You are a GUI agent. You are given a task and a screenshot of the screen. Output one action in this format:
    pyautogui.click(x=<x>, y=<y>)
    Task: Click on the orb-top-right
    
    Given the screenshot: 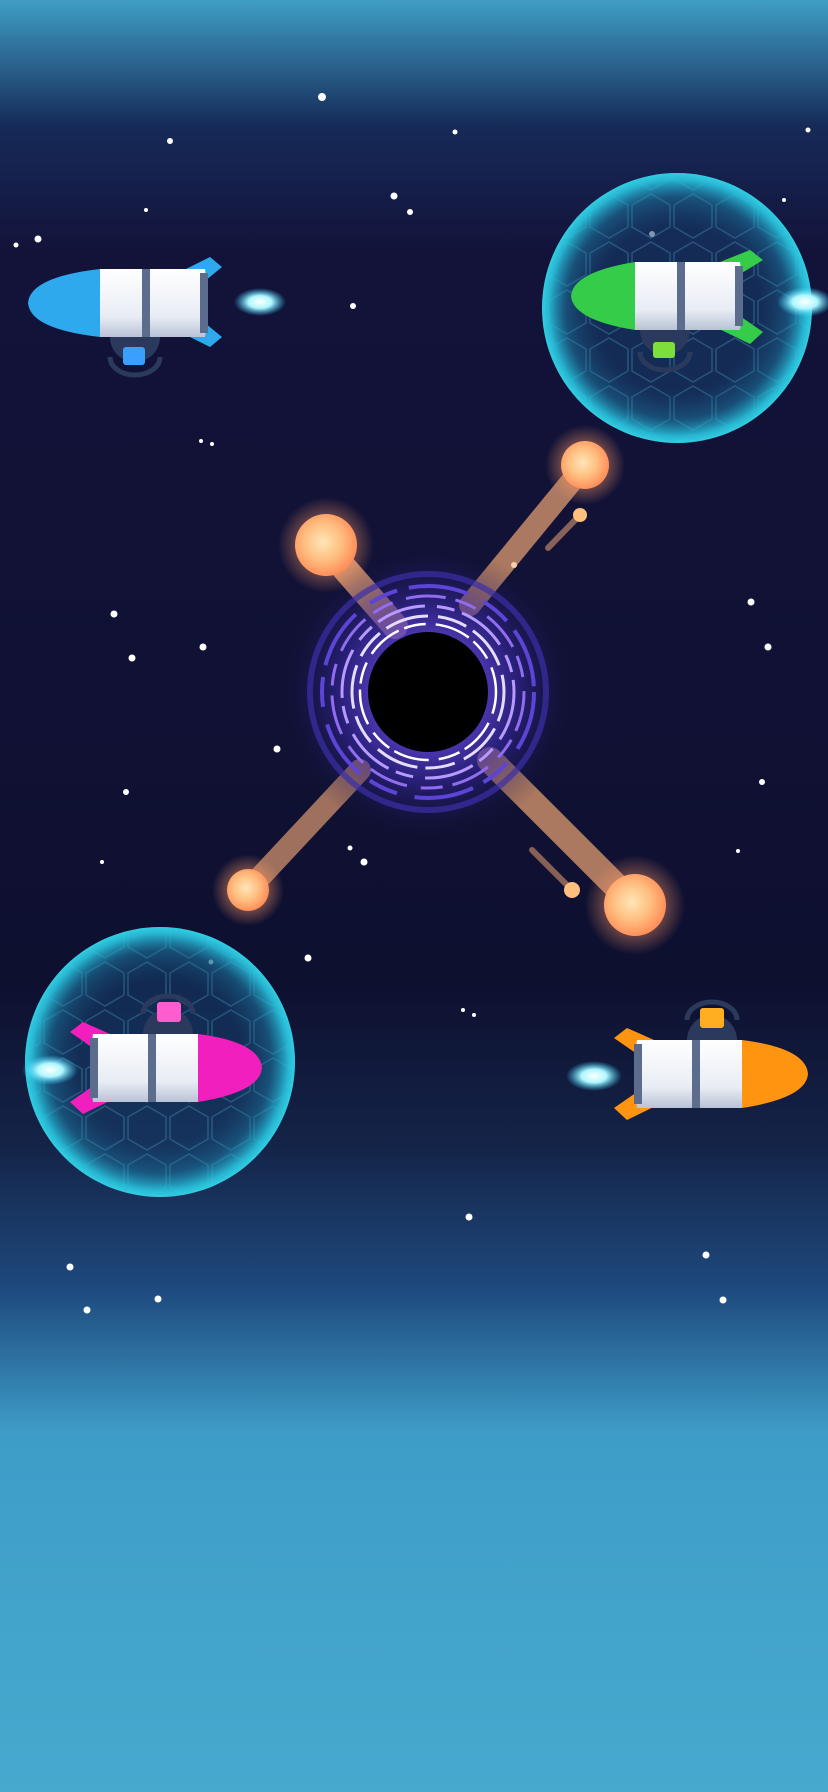 What is the action you would take?
    pyautogui.click(x=585, y=465)
    